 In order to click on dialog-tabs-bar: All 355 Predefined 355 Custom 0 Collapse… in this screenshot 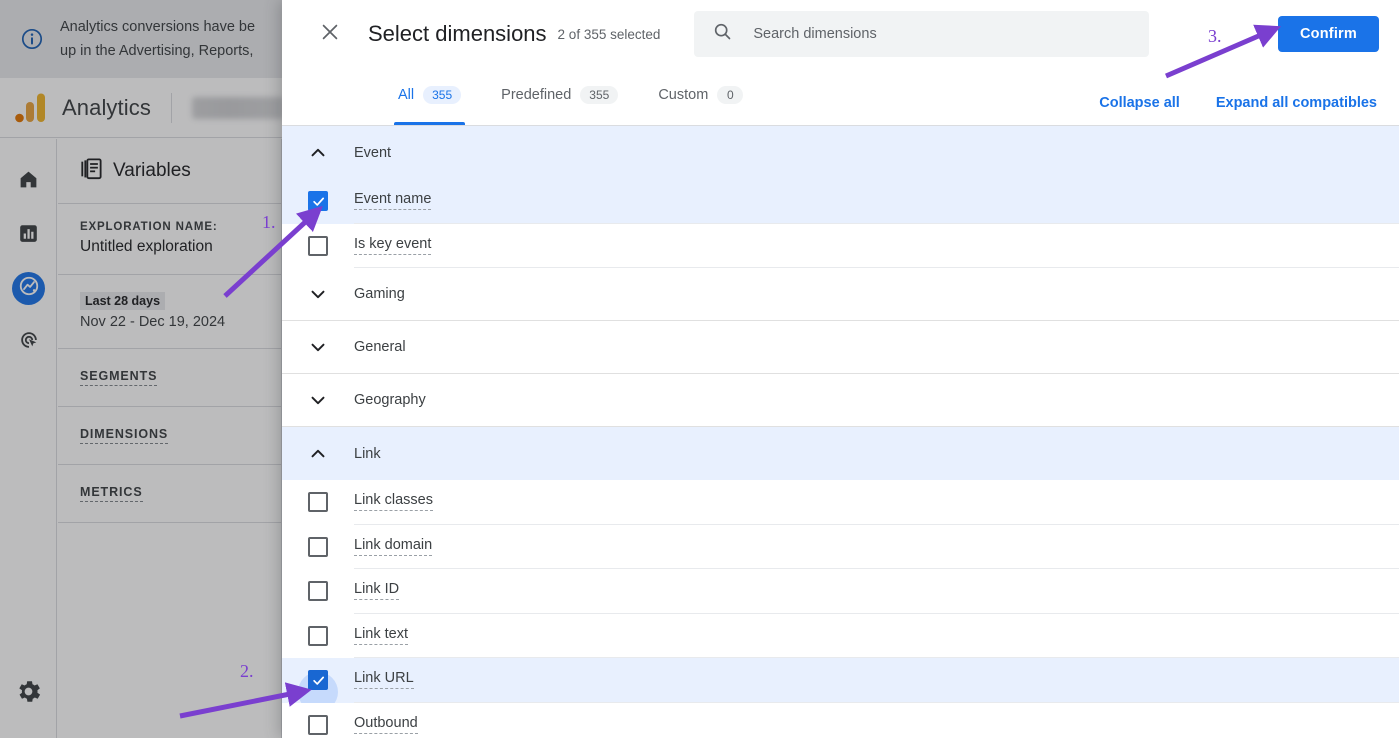, I will do `click(840, 97)`.